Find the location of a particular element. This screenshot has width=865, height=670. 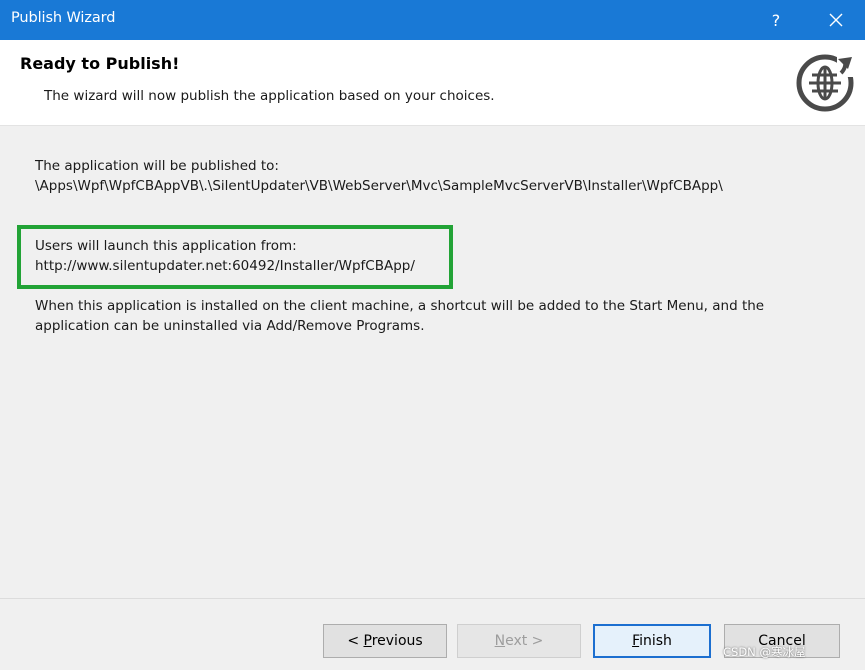

close-icon is located at coordinates (836, 20).